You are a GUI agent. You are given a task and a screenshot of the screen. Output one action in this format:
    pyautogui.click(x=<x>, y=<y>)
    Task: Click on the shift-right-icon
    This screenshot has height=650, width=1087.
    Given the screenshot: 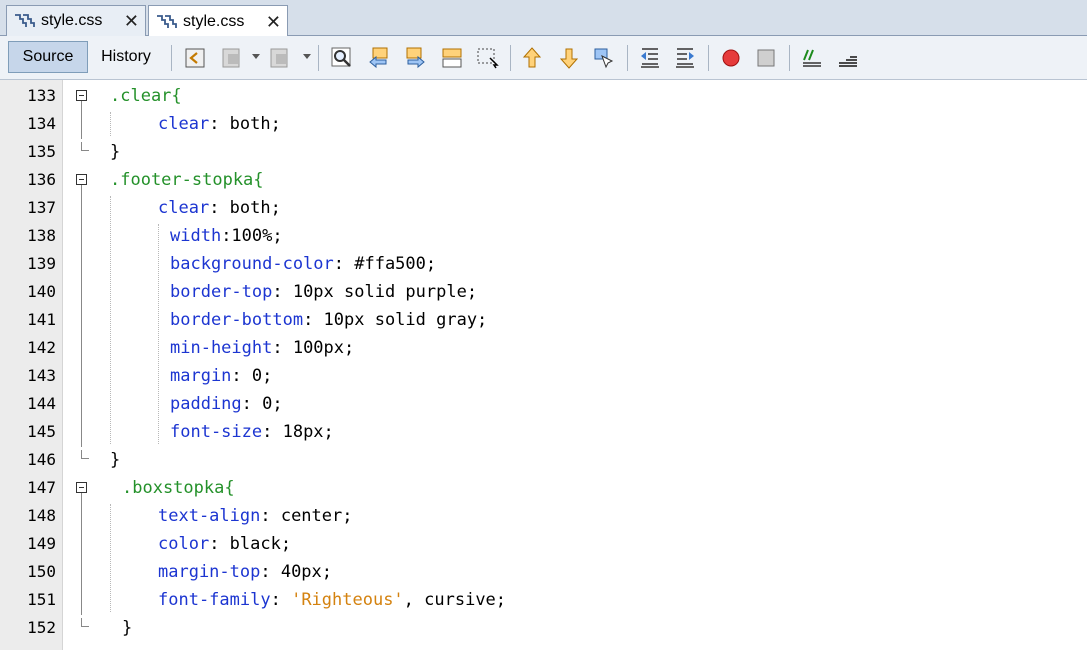 What is the action you would take?
    pyautogui.click(x=685, y=58)
    